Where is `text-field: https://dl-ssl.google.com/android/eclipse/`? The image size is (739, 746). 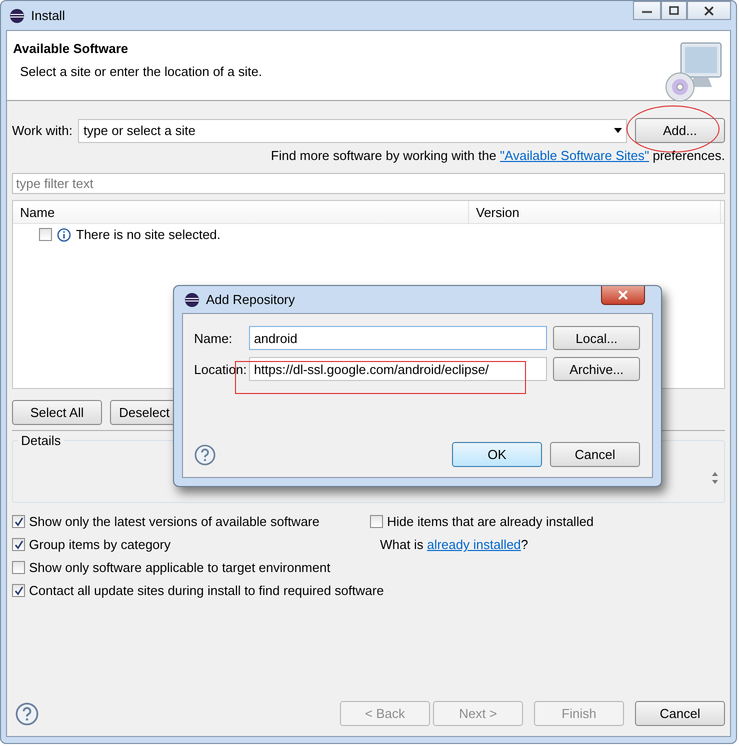 text-field: https://dl-ssl.google.com/android/eclipse/ is located at coordinates (398, 369).